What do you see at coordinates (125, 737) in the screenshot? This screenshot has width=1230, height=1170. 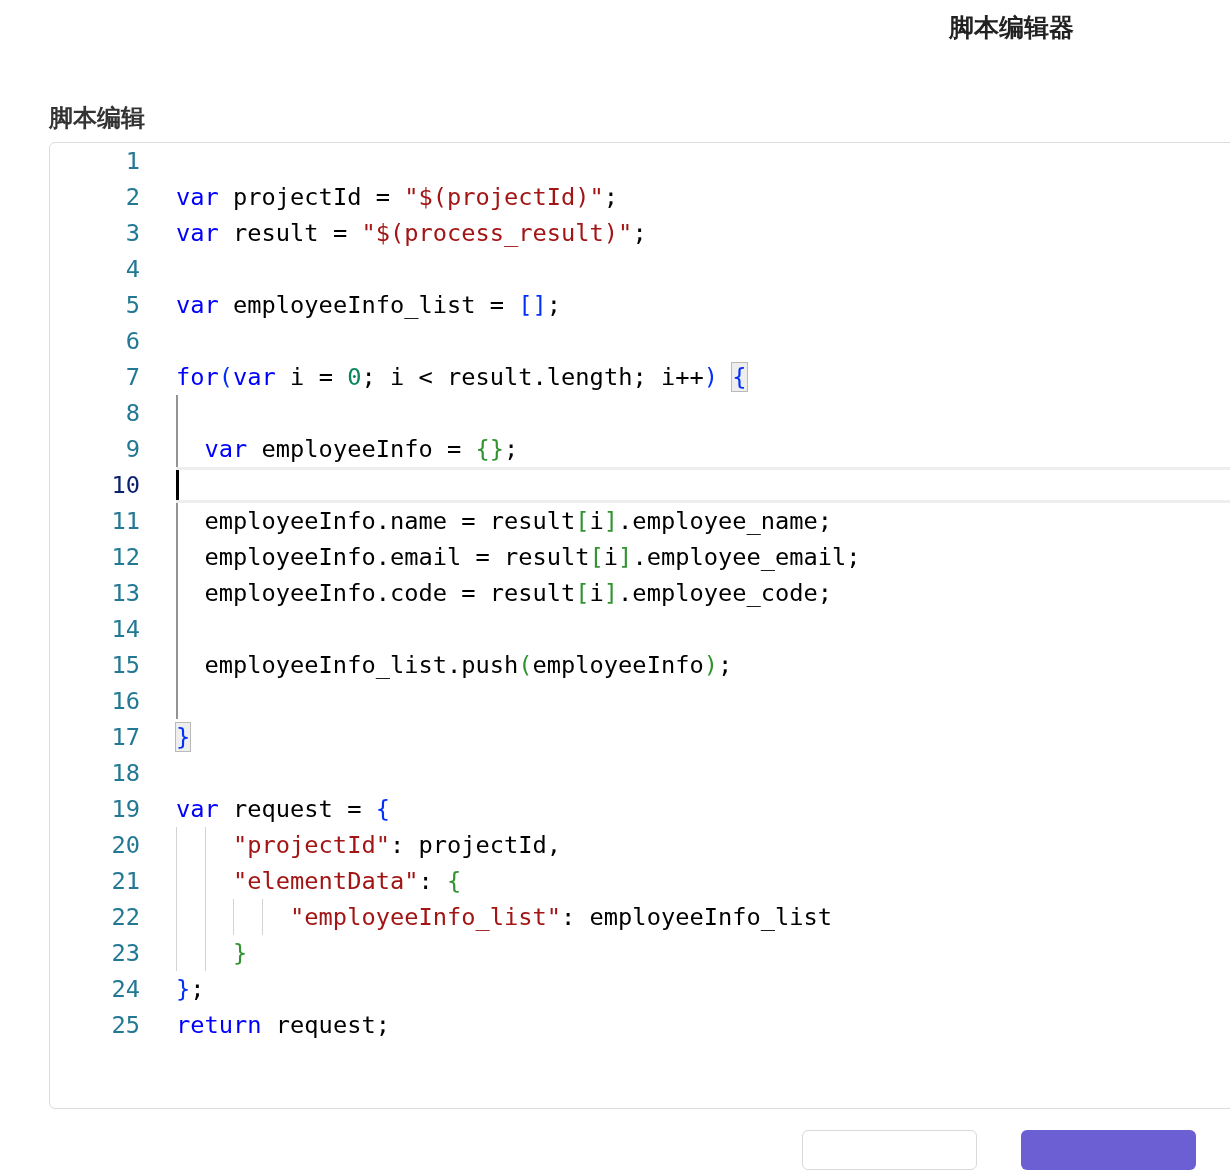 I see `line-number: 17` at bounding box center [125, 737].